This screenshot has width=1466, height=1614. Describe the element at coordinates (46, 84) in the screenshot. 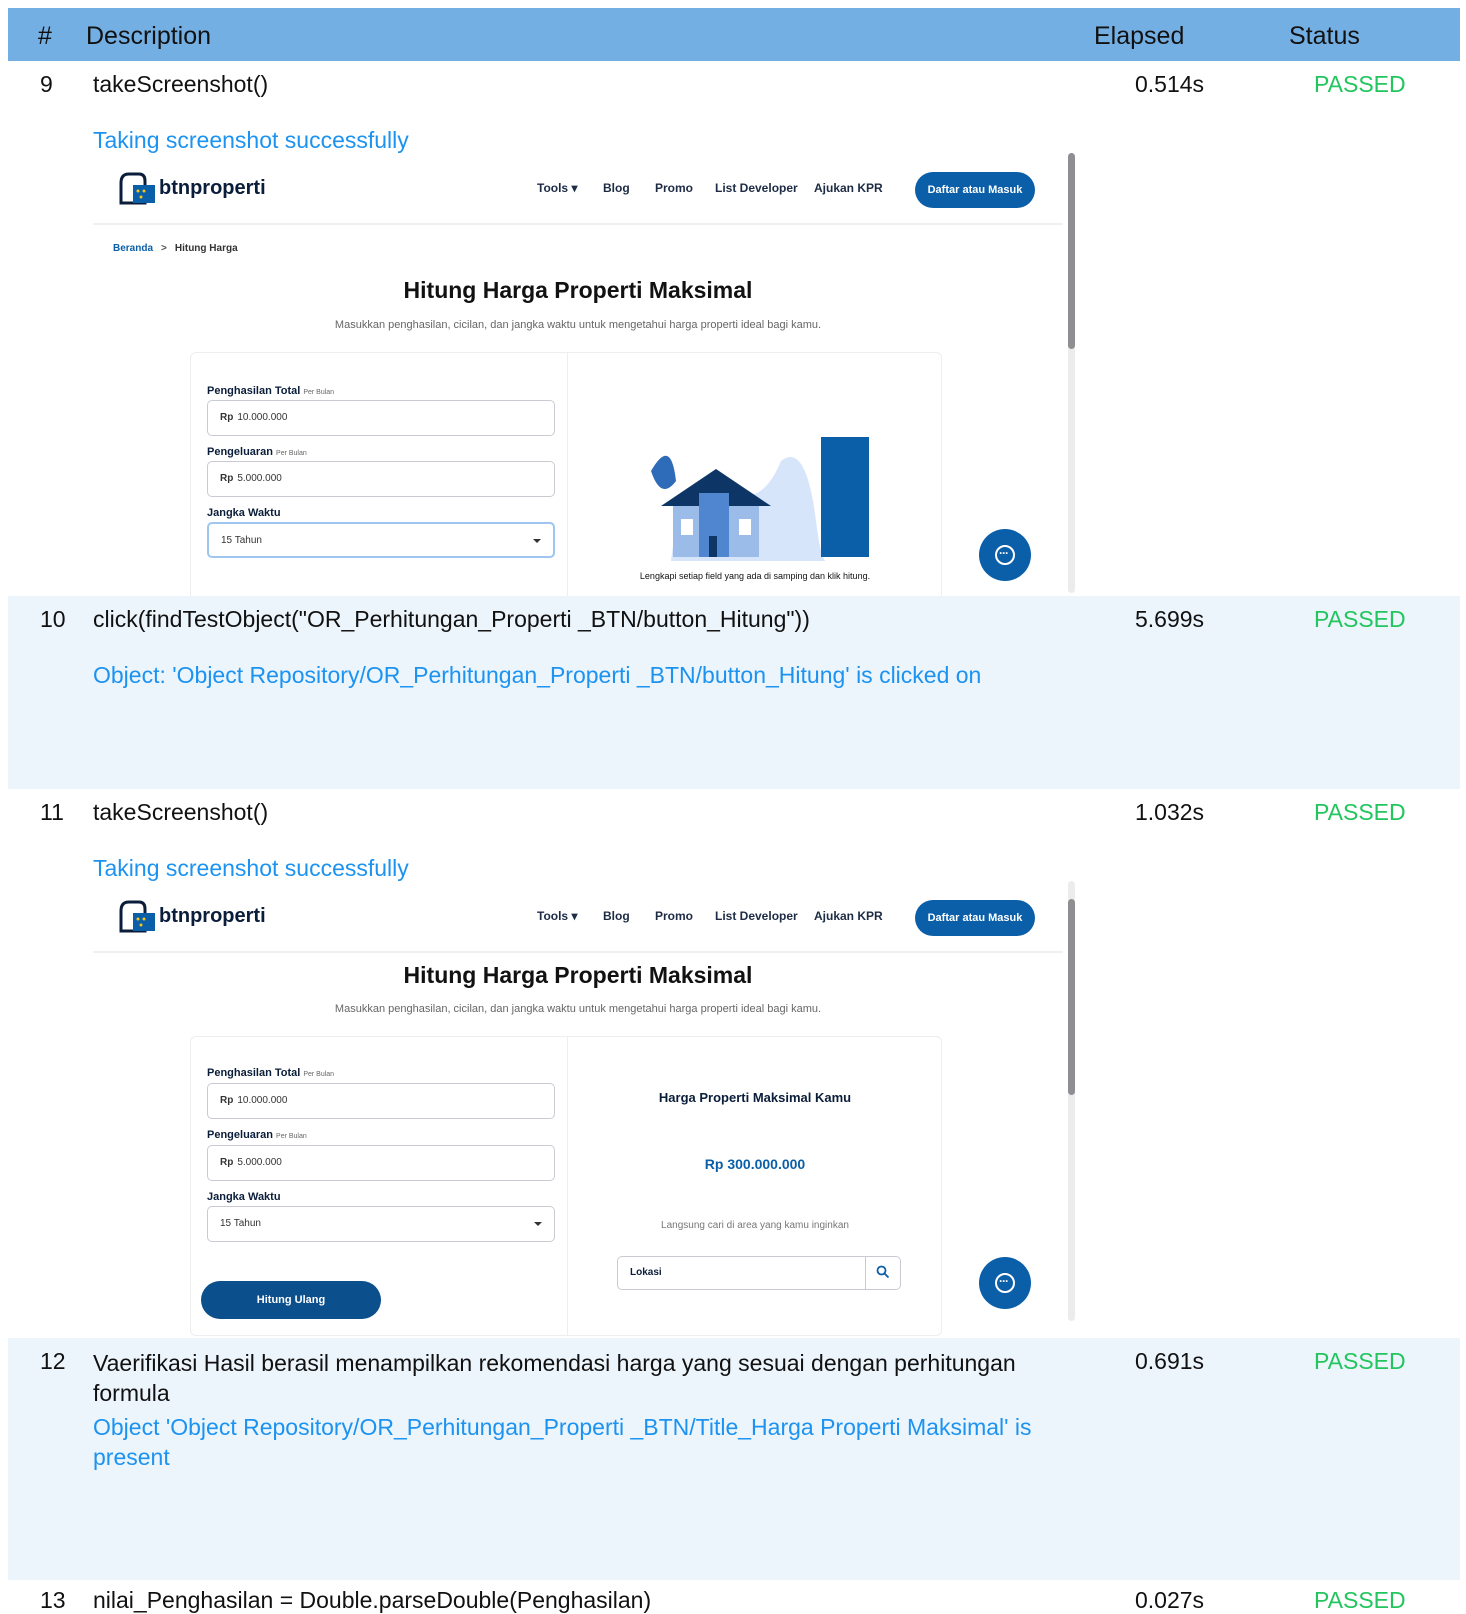

I see `step-number: 9` at that location.